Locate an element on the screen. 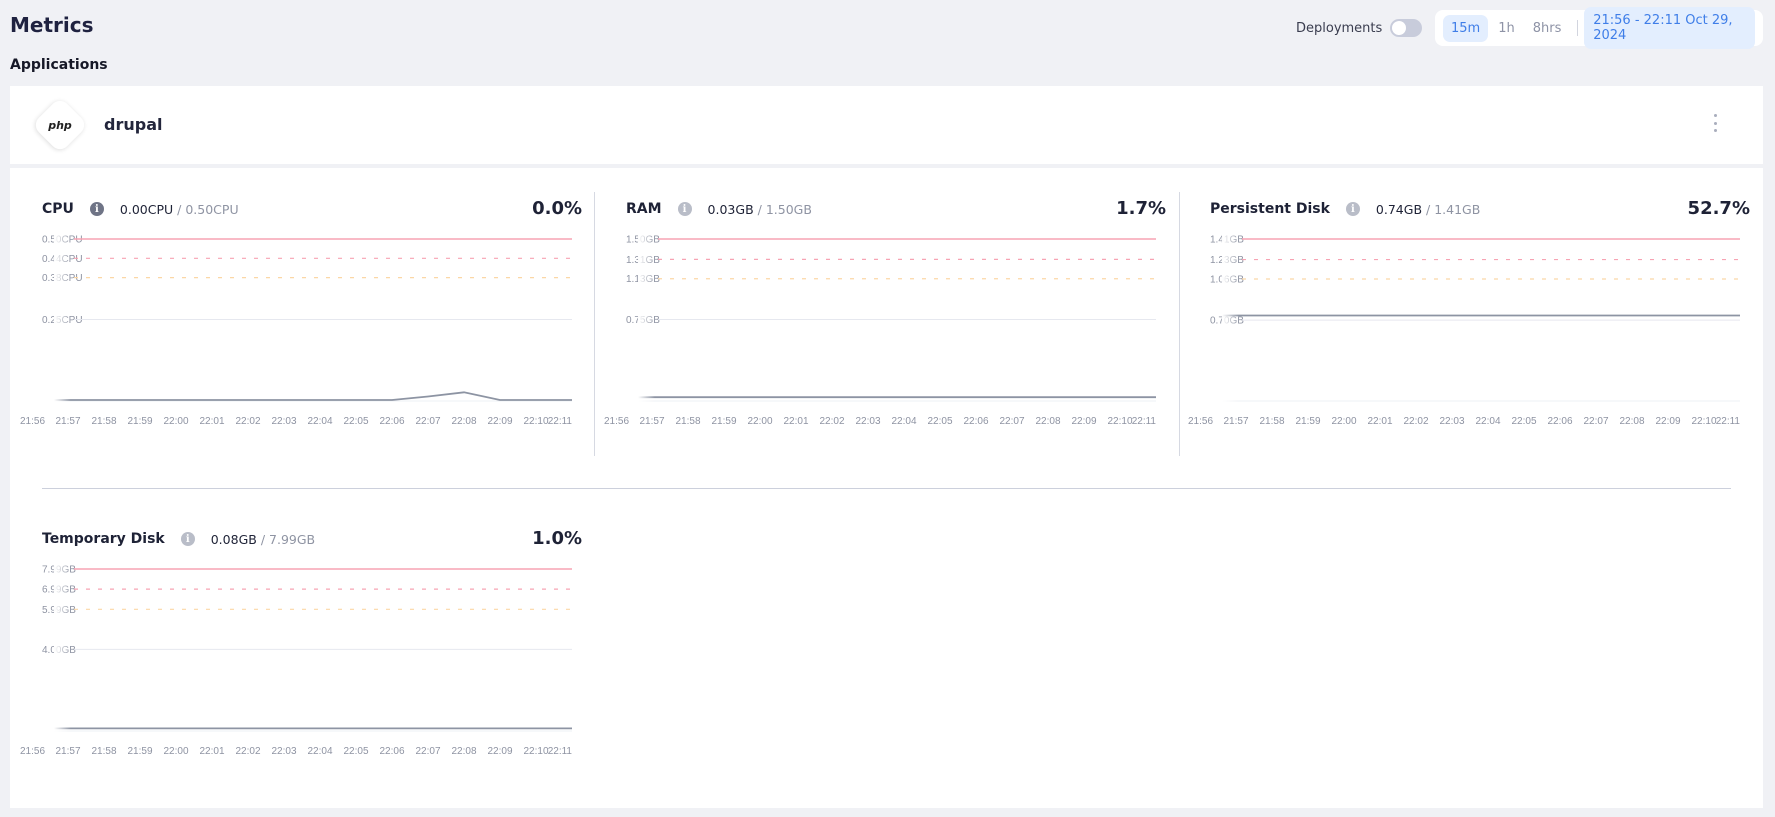 Image resolution: width=1775 pixels, height=817 pixels. range-option-8hrs: 8hrs is located at coordinates (1547, 28).